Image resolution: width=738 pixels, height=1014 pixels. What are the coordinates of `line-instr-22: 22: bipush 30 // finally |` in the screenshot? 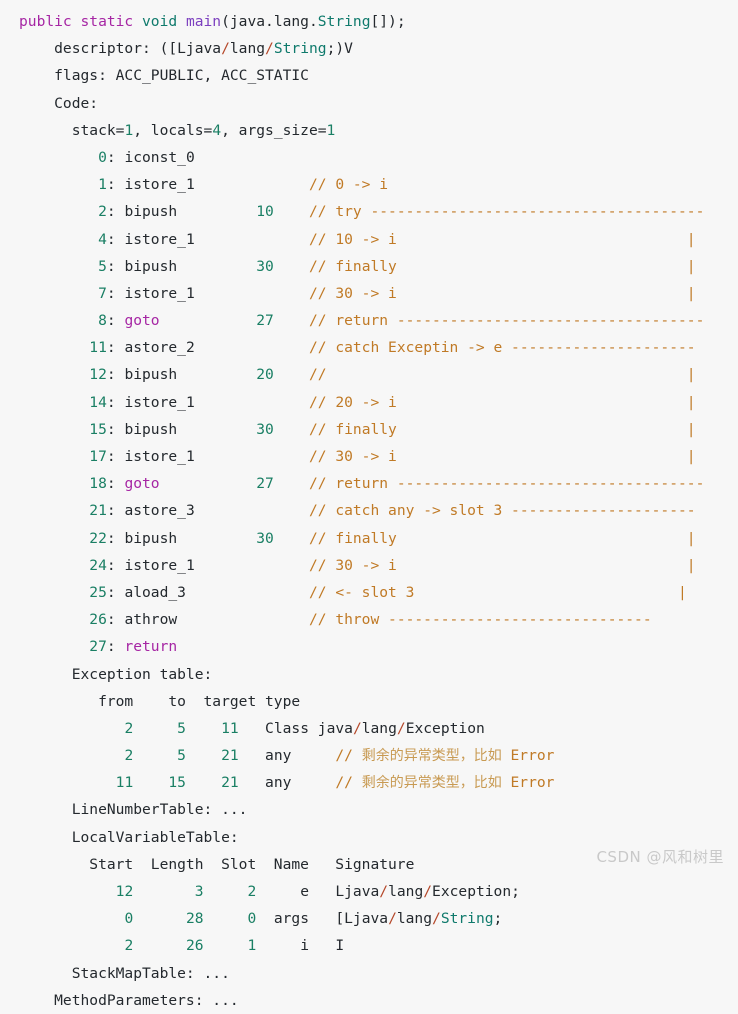 It's located at (369, 538).